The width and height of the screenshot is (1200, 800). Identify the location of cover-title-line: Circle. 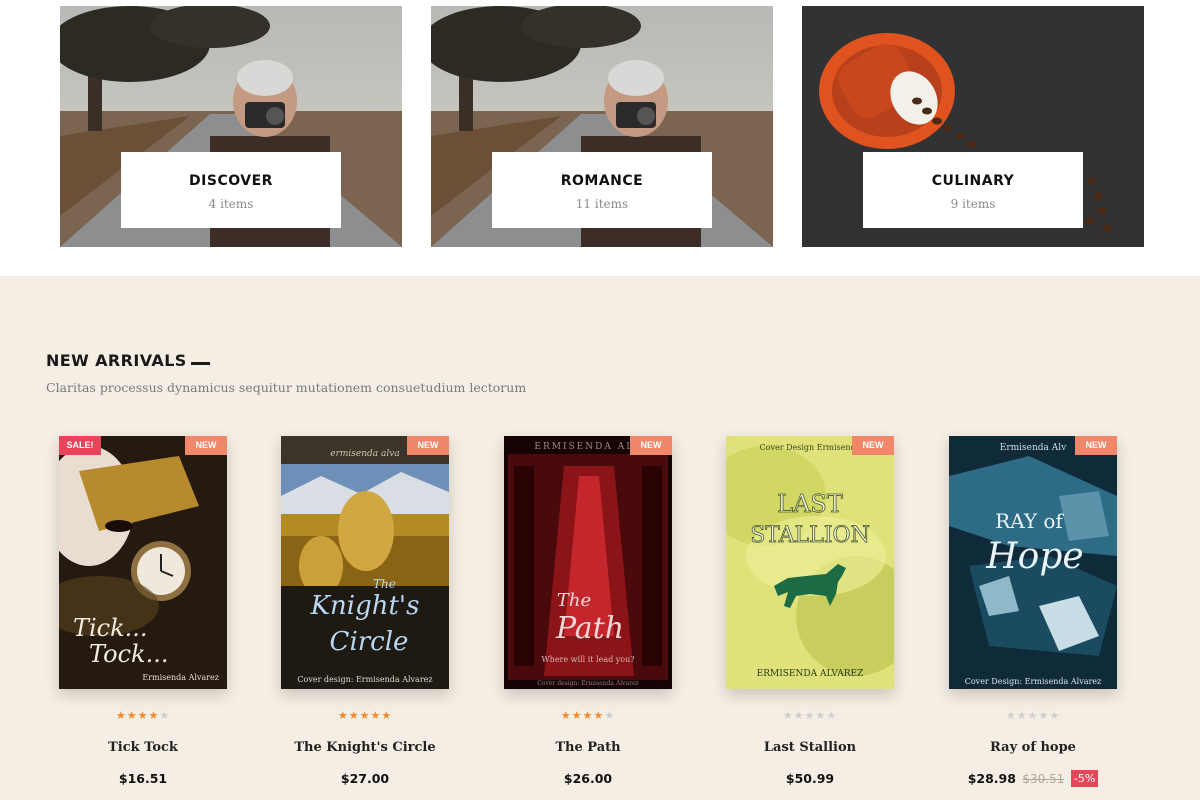
(369, 642).